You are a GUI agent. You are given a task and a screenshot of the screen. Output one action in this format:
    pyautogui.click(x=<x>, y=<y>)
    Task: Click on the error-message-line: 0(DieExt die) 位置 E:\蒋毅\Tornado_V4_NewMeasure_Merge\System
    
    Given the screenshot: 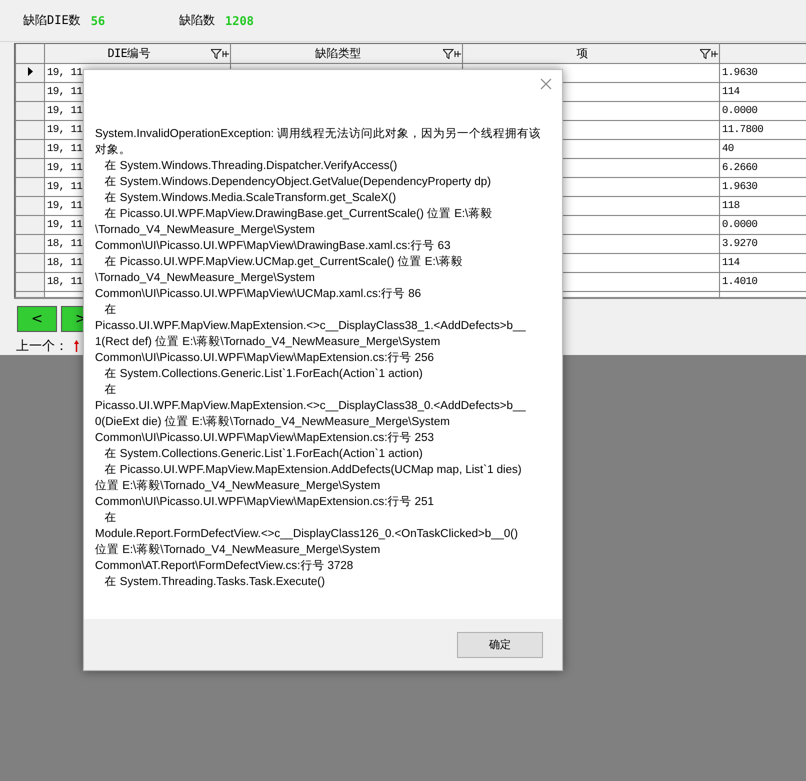 What is the action you would take?
    pyautogui.click(x=273, y=422)
    